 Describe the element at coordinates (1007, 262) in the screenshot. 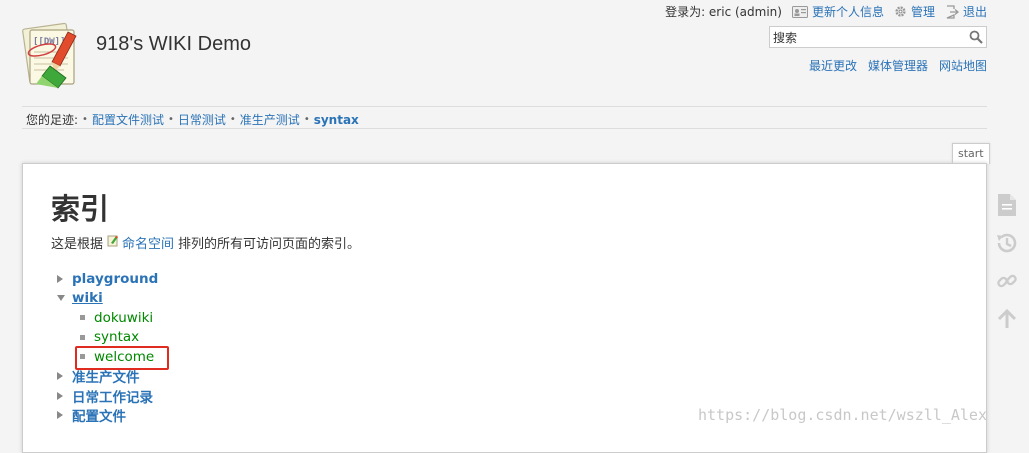

I see `page-tools` at that location.